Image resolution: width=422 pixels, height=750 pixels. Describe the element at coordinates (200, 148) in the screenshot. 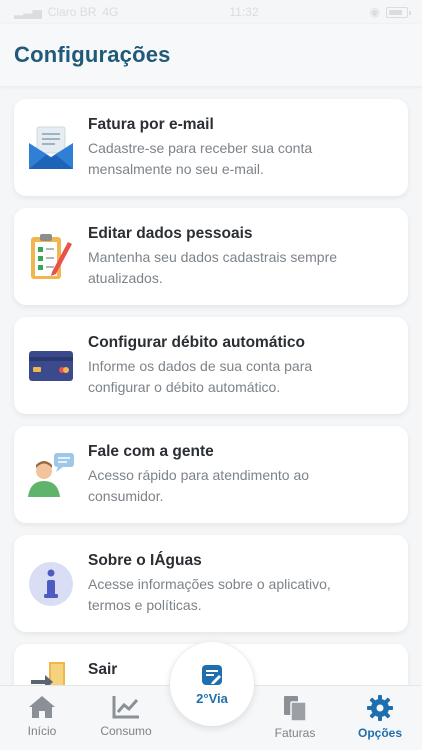

I see `card-description-line1: Cadastre-se para receber sua conta` at that location.